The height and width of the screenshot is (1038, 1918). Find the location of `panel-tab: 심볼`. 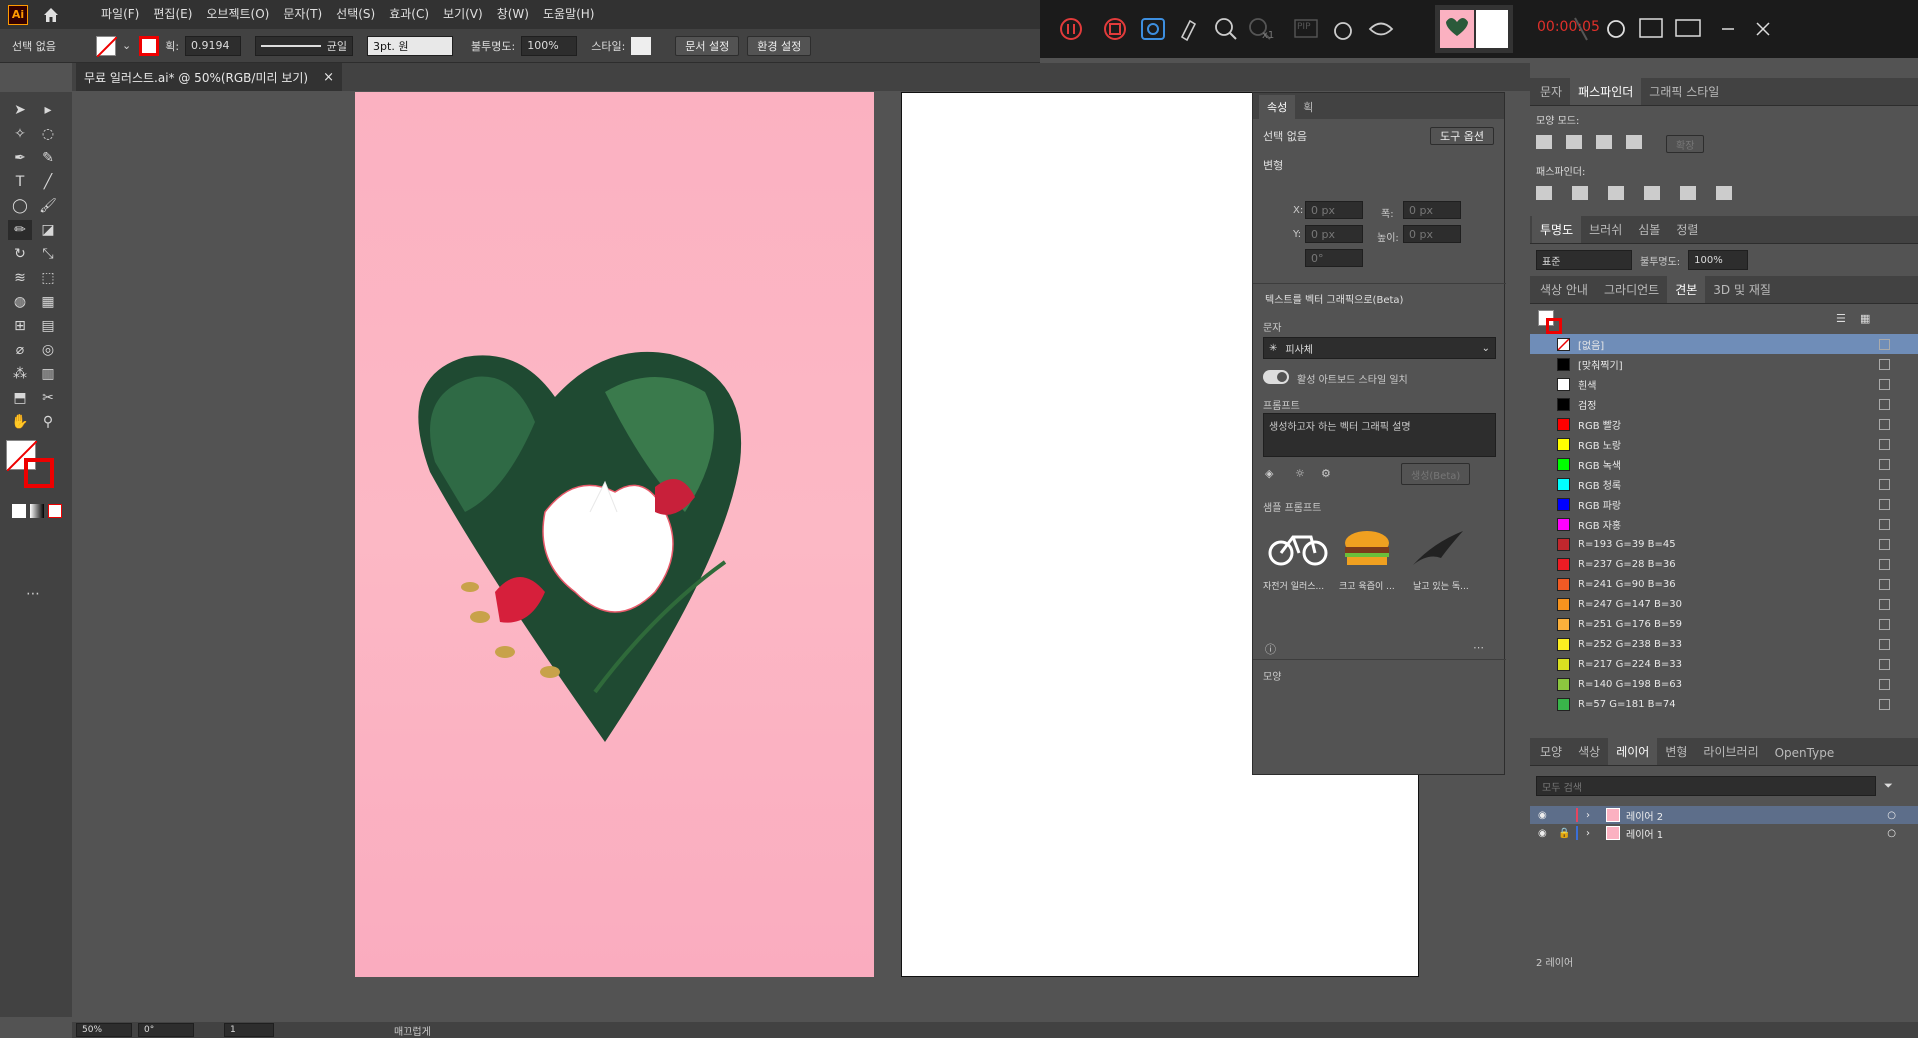

panel-tab: 심볼 is located at coordinates (1649, 229).